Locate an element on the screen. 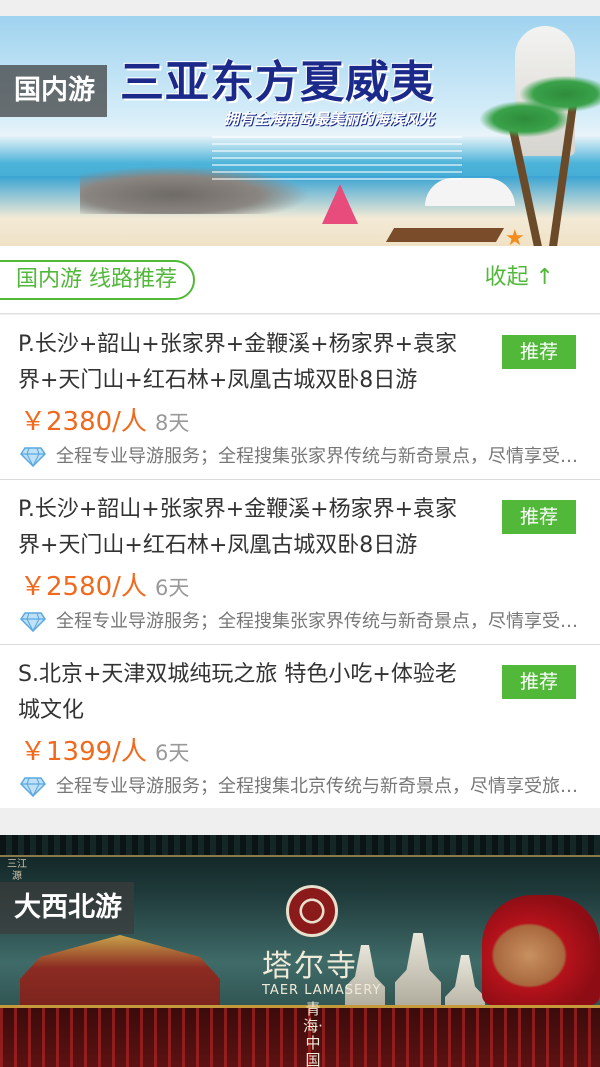 Image resolution: width=600 pixels, height=1067 pixels. banner-vertical-text: 青海·中国 is located at coordinates (313, 1033).